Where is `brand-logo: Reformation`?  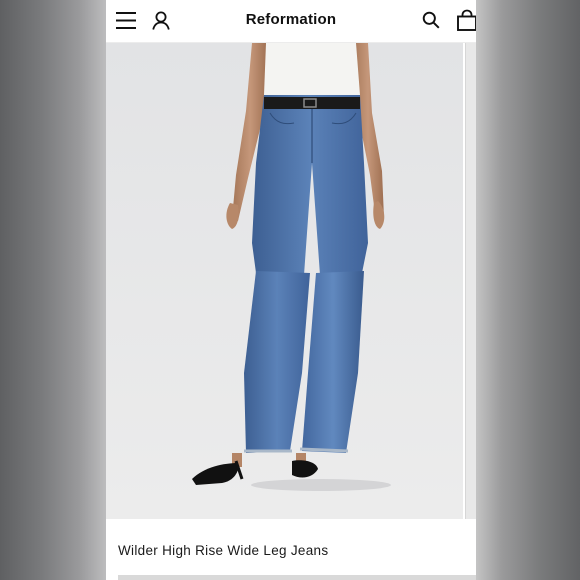 brand-logo: Reformation is located at coordinates (291, 19).